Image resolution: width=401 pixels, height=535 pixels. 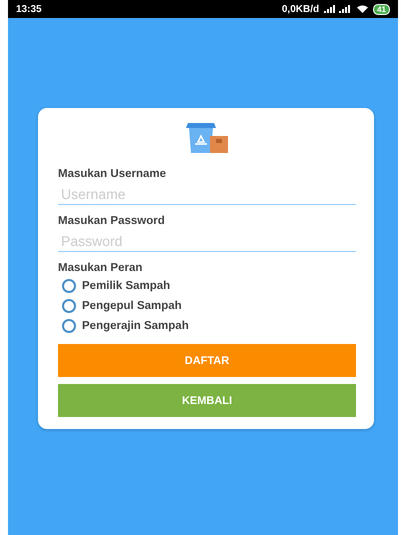 I want to click on battery-level: 41, so click(x=381, y=9).